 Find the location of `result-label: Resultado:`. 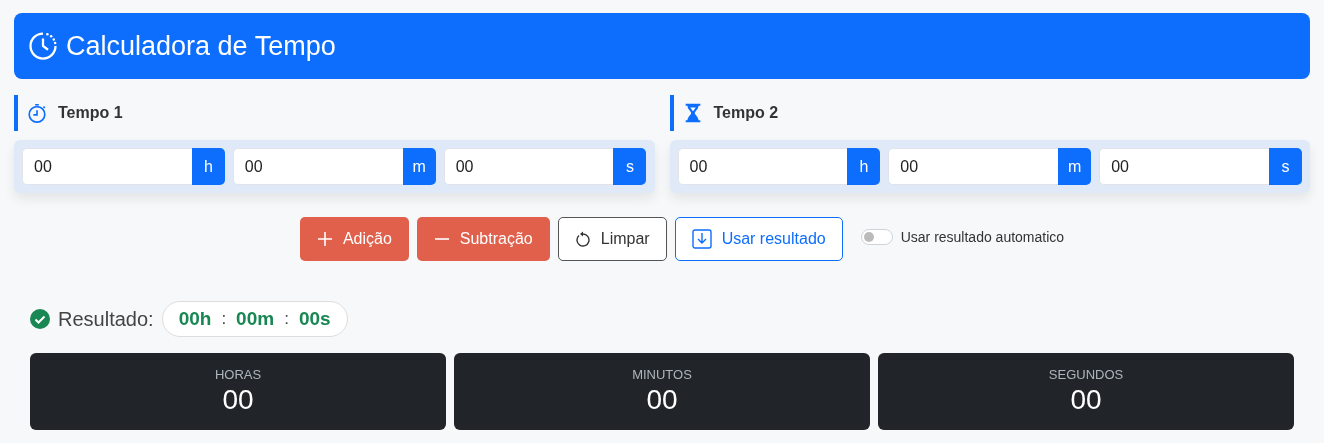

result-label: Resultado: is located at coordinates (106, 319).